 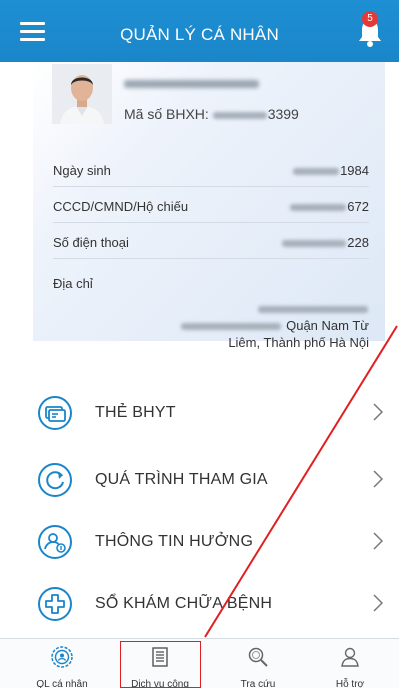 I want to click on address-label: Địa chỉ, so click(x=73, y=283).